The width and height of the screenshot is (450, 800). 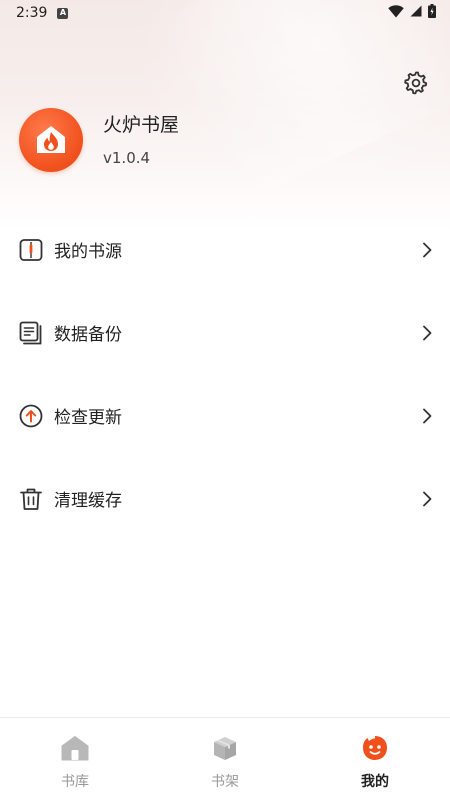 I want to click on menu-label: 检查更新, so click(x=88, y=418).